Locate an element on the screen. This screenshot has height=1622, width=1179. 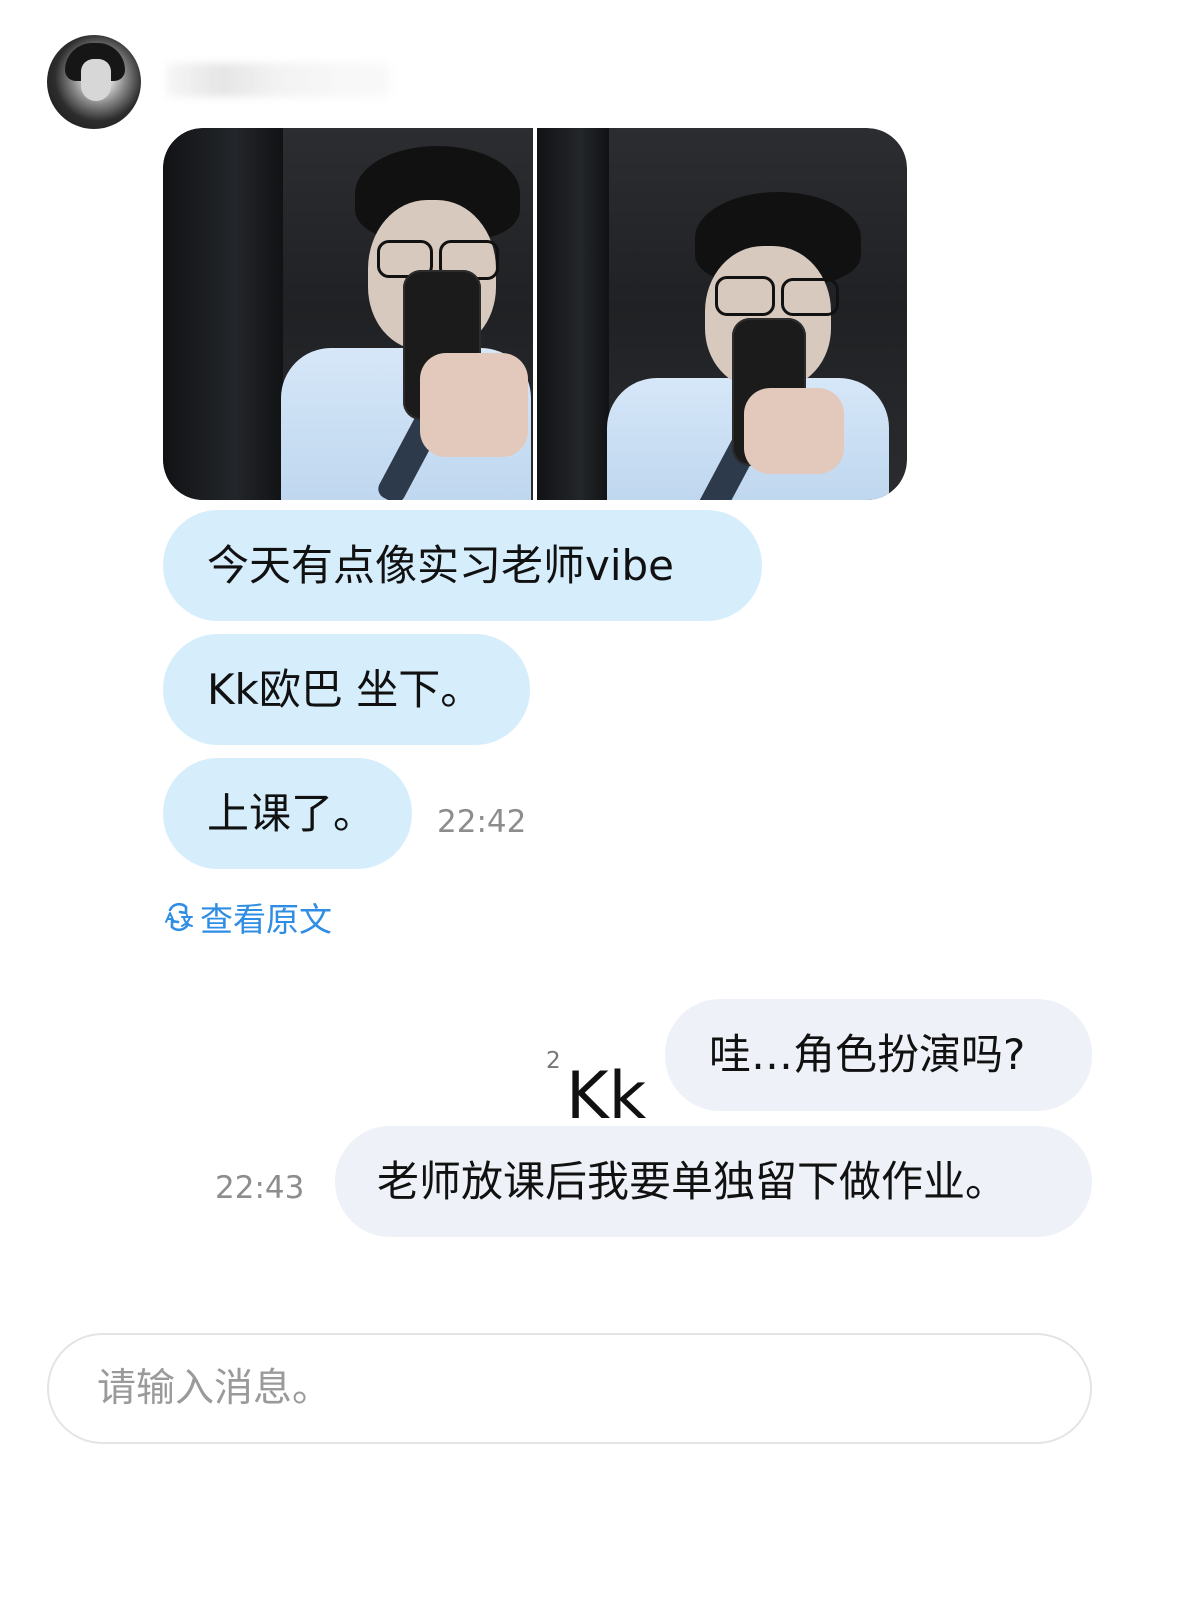
blurred-username is located at coordinates (278, 80).